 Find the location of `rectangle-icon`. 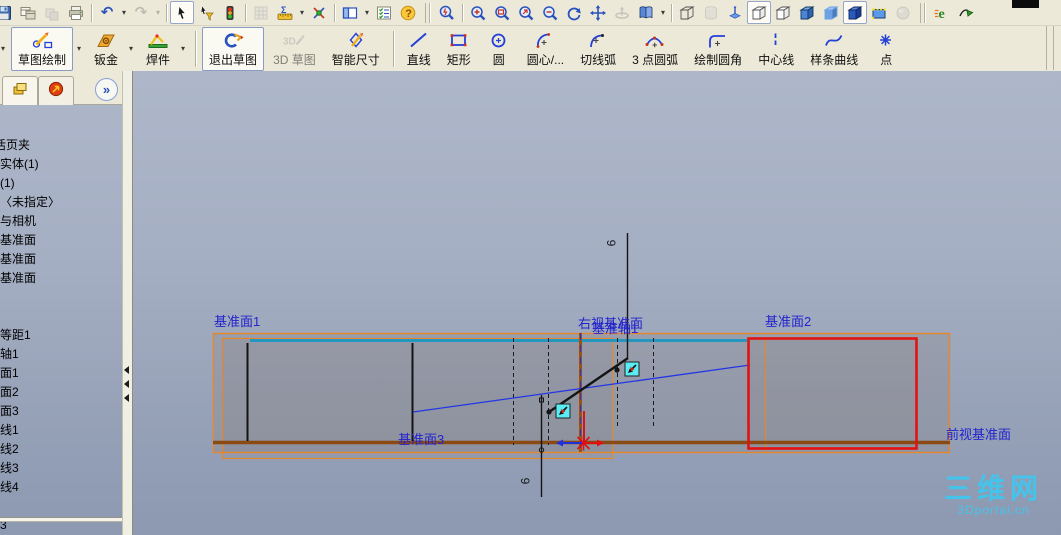

rectangle-icon is located at coordinates (459, 43).